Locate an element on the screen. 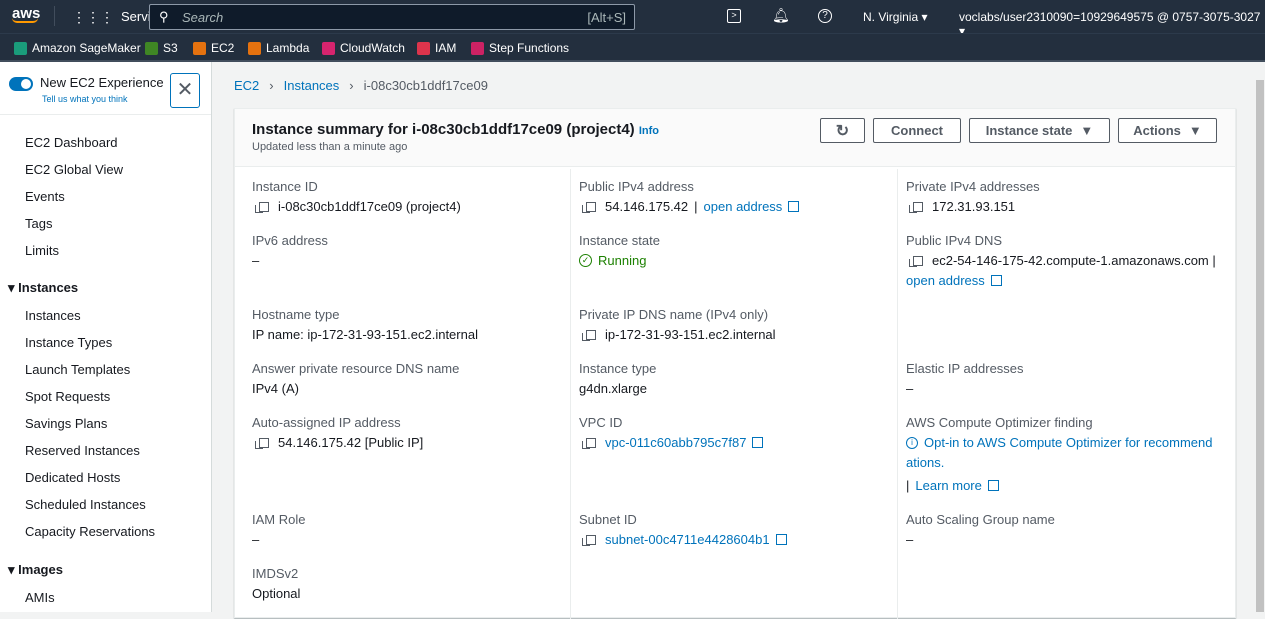  new-experience-toggle is located at coordinates (21, 84).